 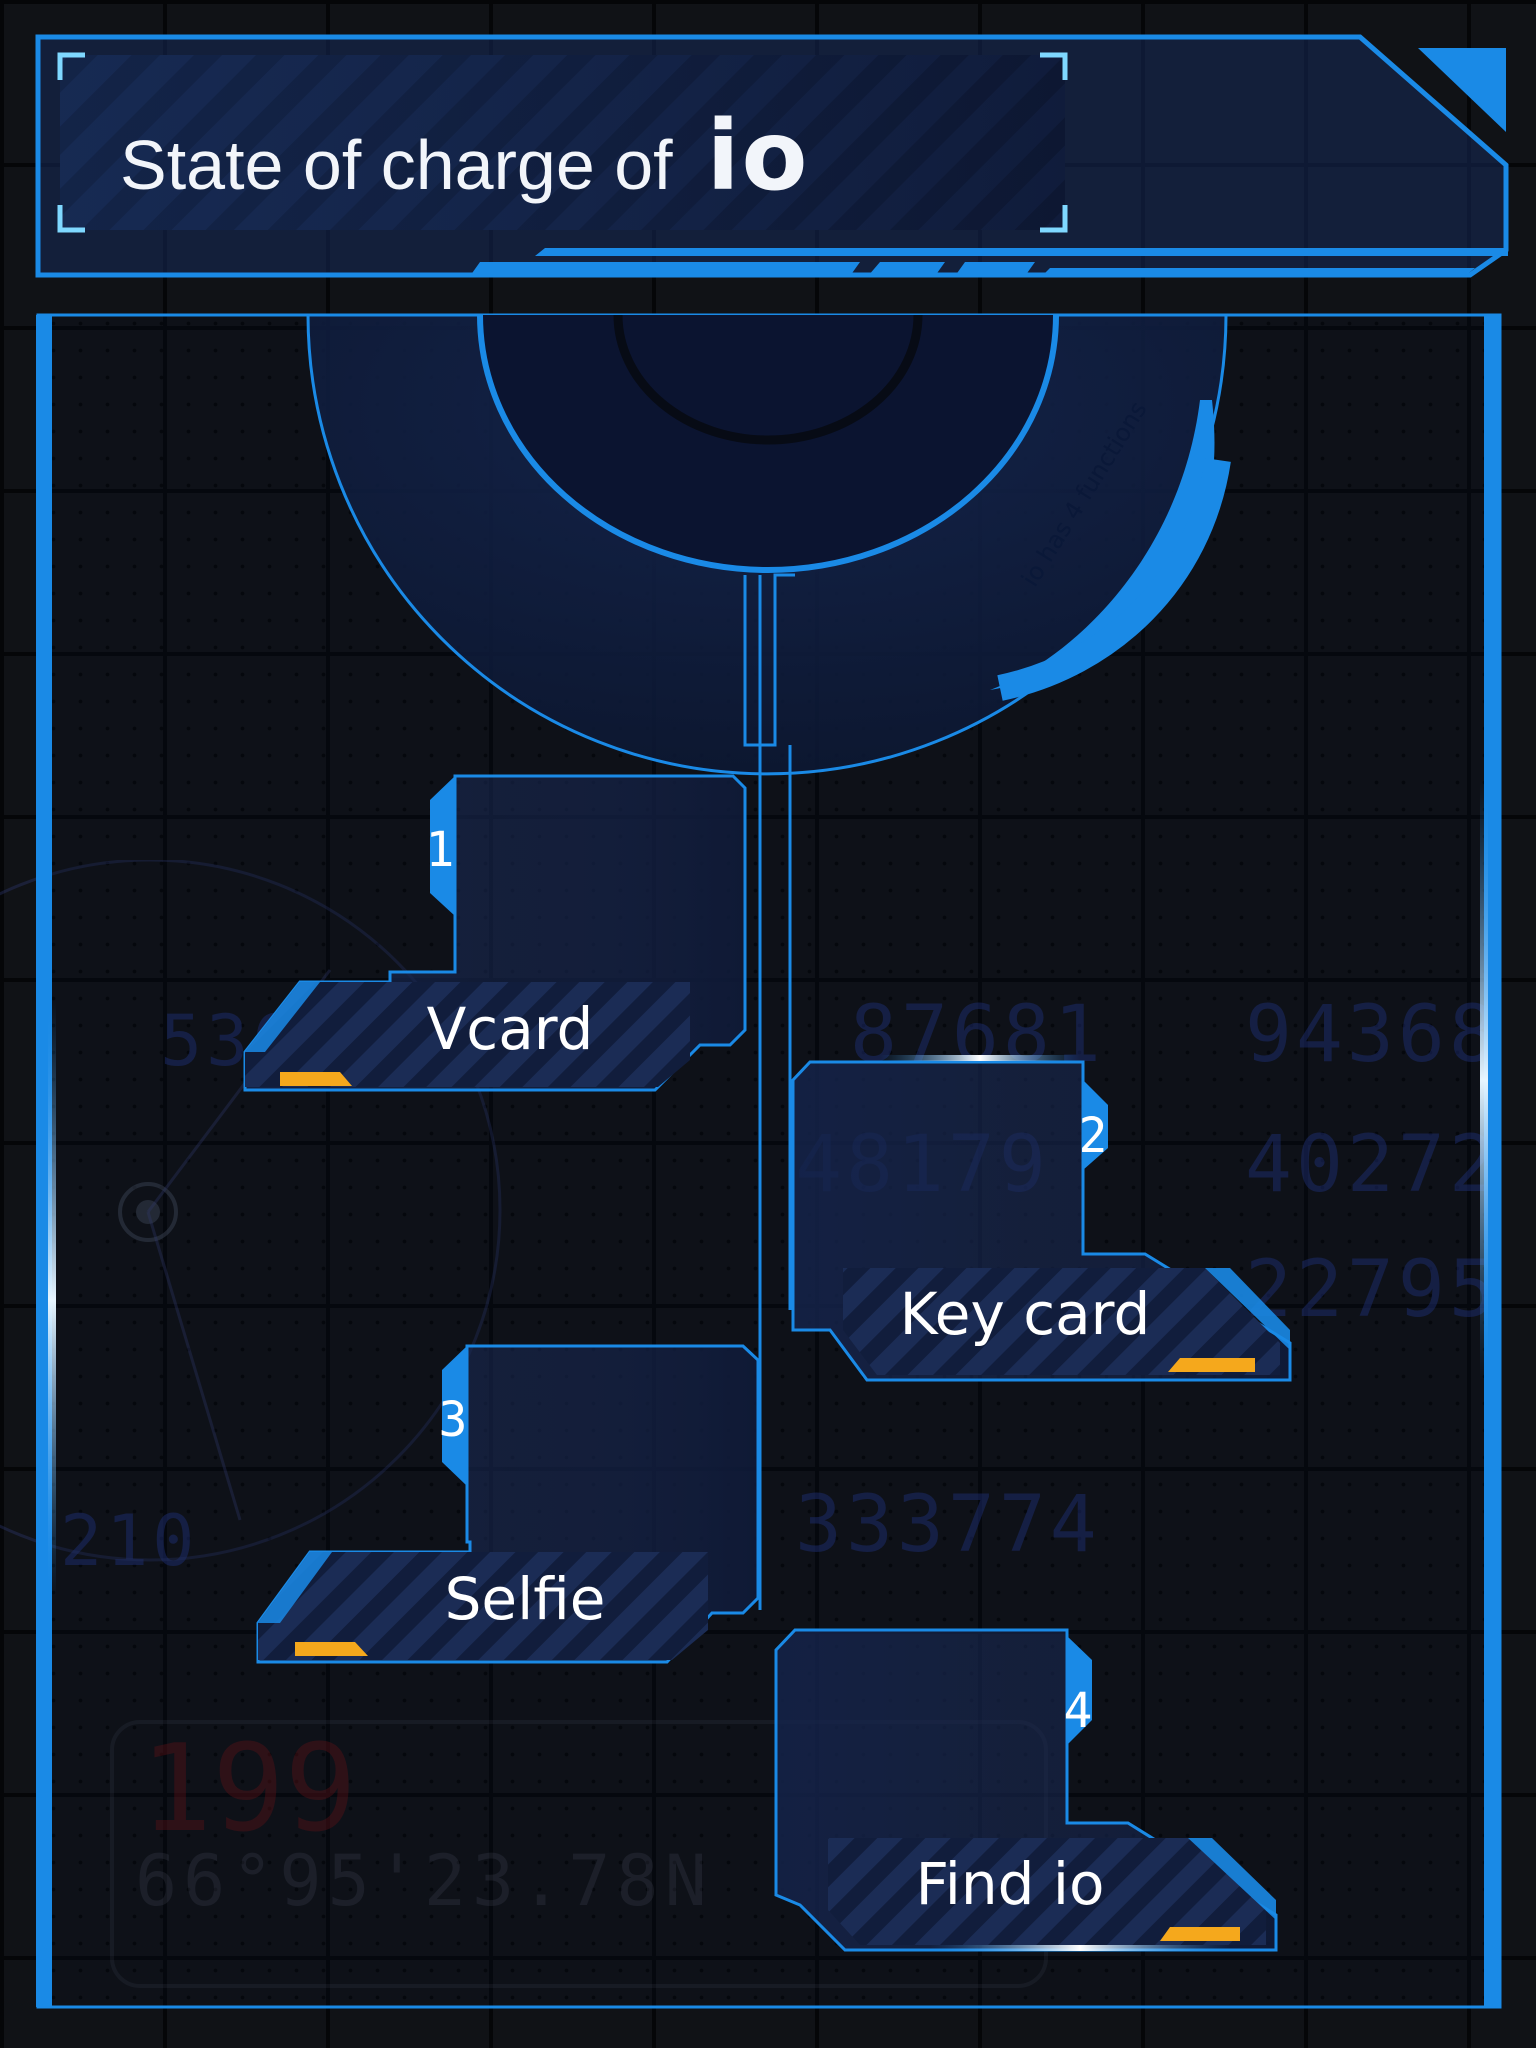 I want to click on function-number-1: 1, so click(x=440, y=850).